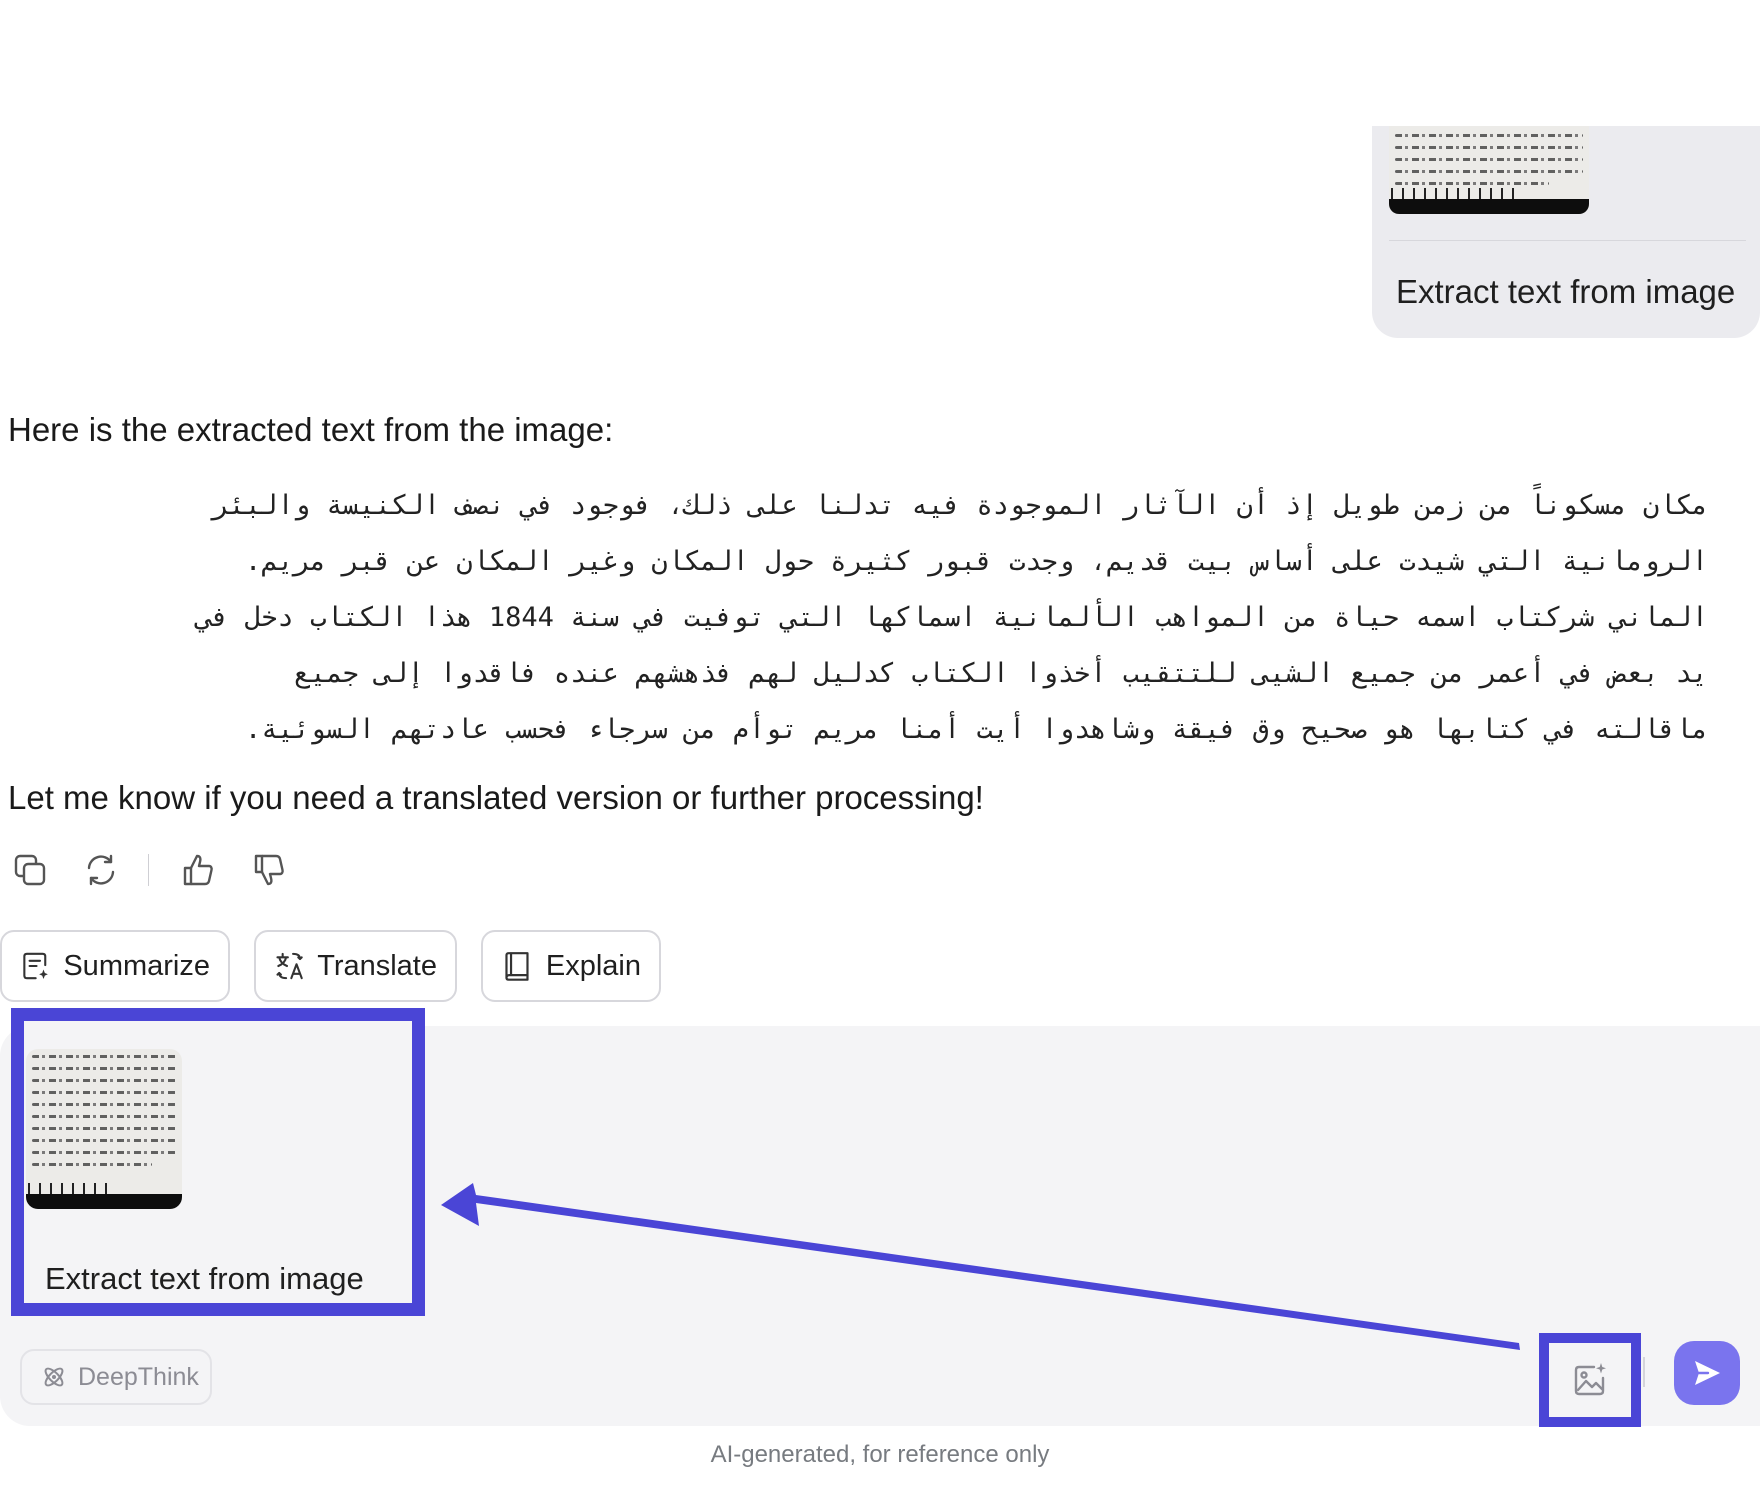 The width and height of the screenshot is (1760, 1493). Describe the element at coordinates (289, 966) in the screenshot. I see `translate-icon` at that location.